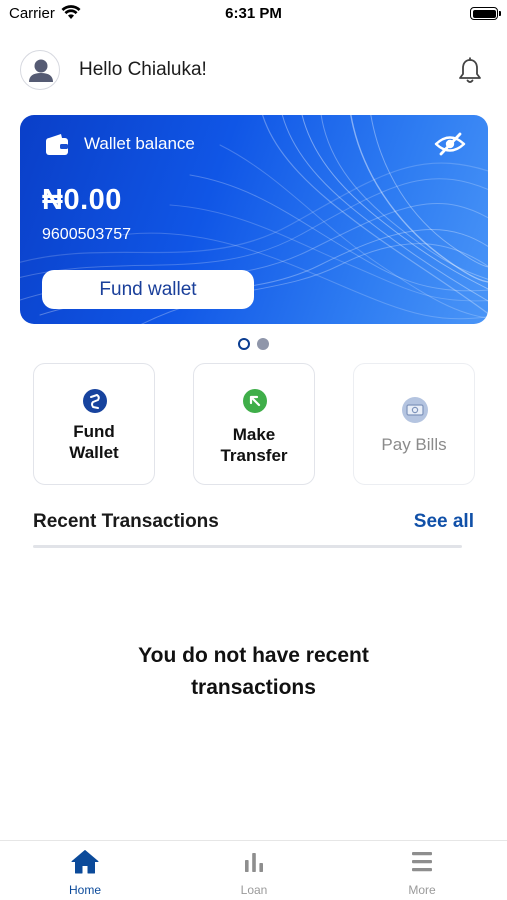 The width and height of the screenshot is (507, 900). Describe the element at coordinates (244, 344) in the screenshot. I see `carousel-dot-active` at that location.